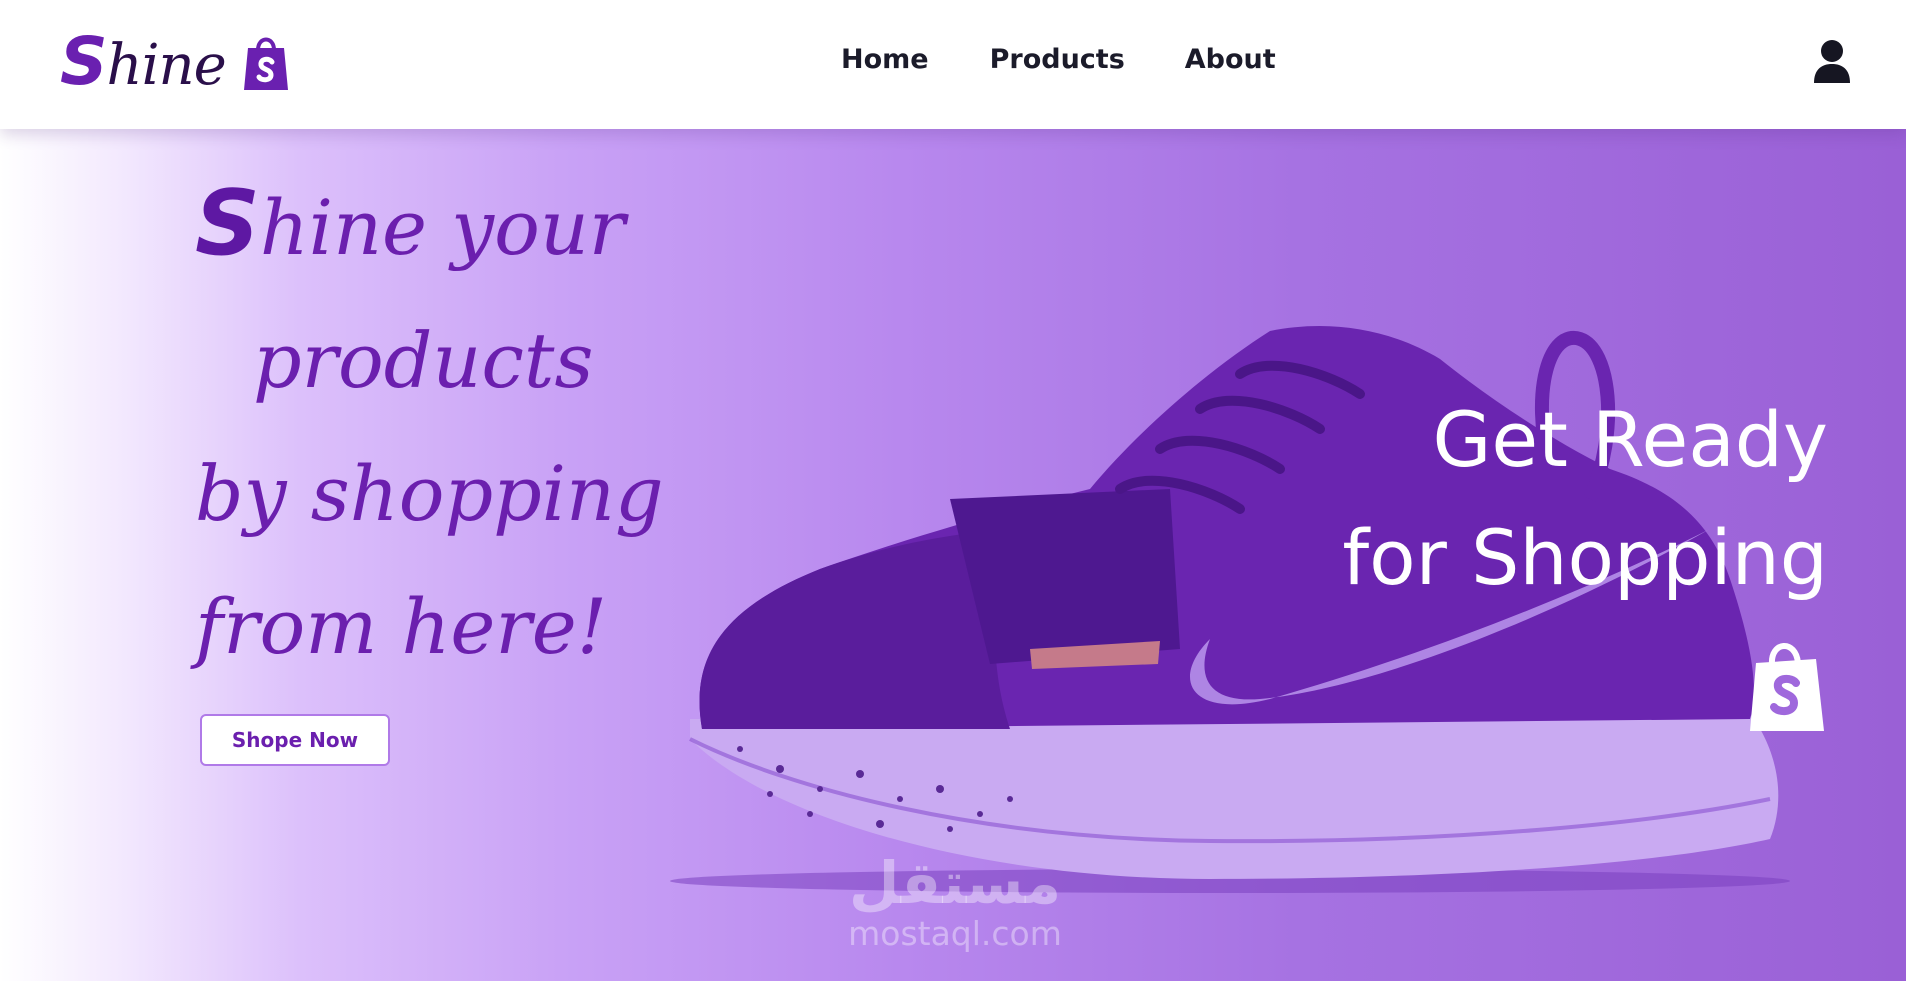 The width and height of the screenshot is (1906, 981). What do you see at coordinates (885, 59) in the screenshot?
I see `nav-home-link: Home` at bounding box center [885, 59].